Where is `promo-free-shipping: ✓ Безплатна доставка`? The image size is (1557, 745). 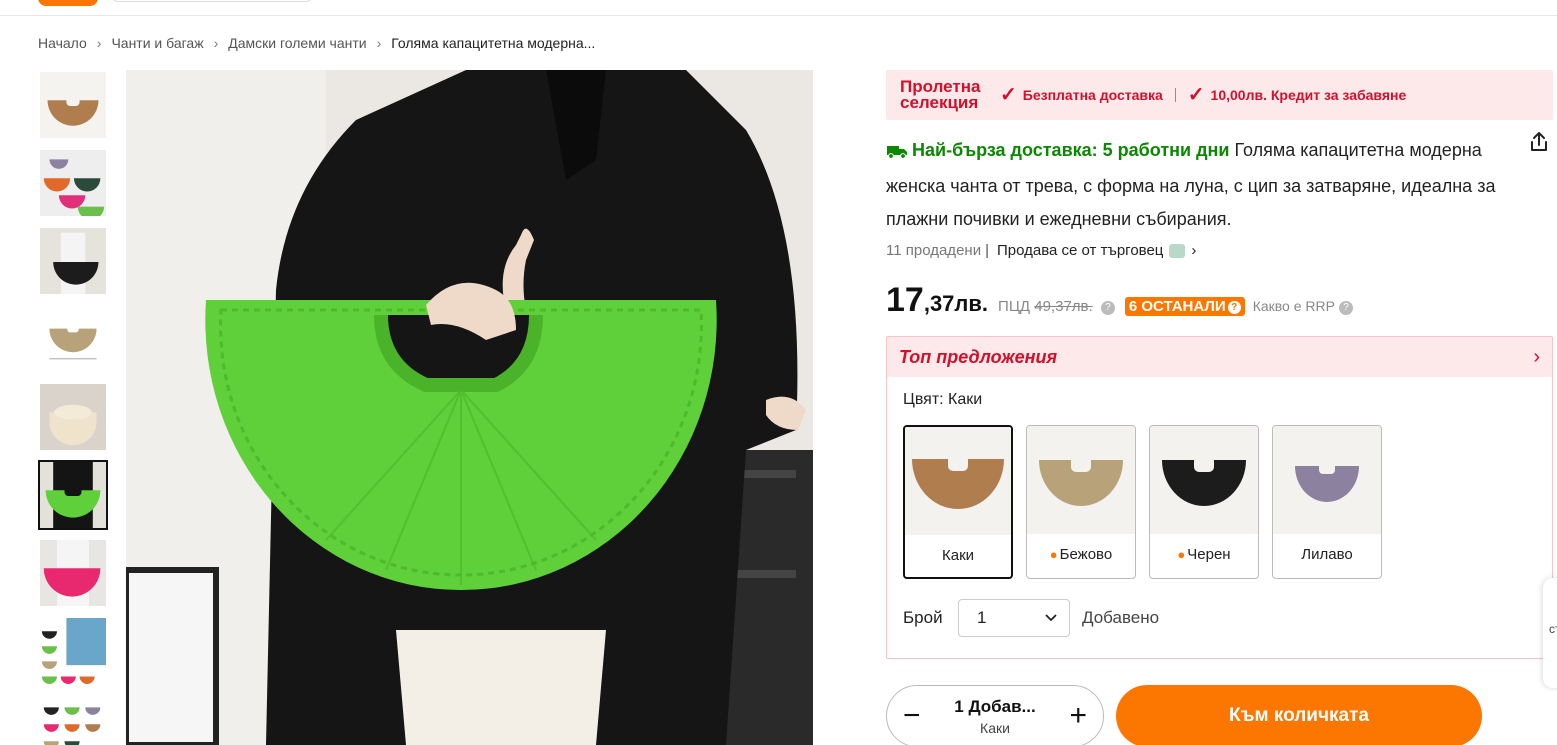
promo-free-shipping: ✓ Безплатна доставка is located at coordinates (1081, 95).